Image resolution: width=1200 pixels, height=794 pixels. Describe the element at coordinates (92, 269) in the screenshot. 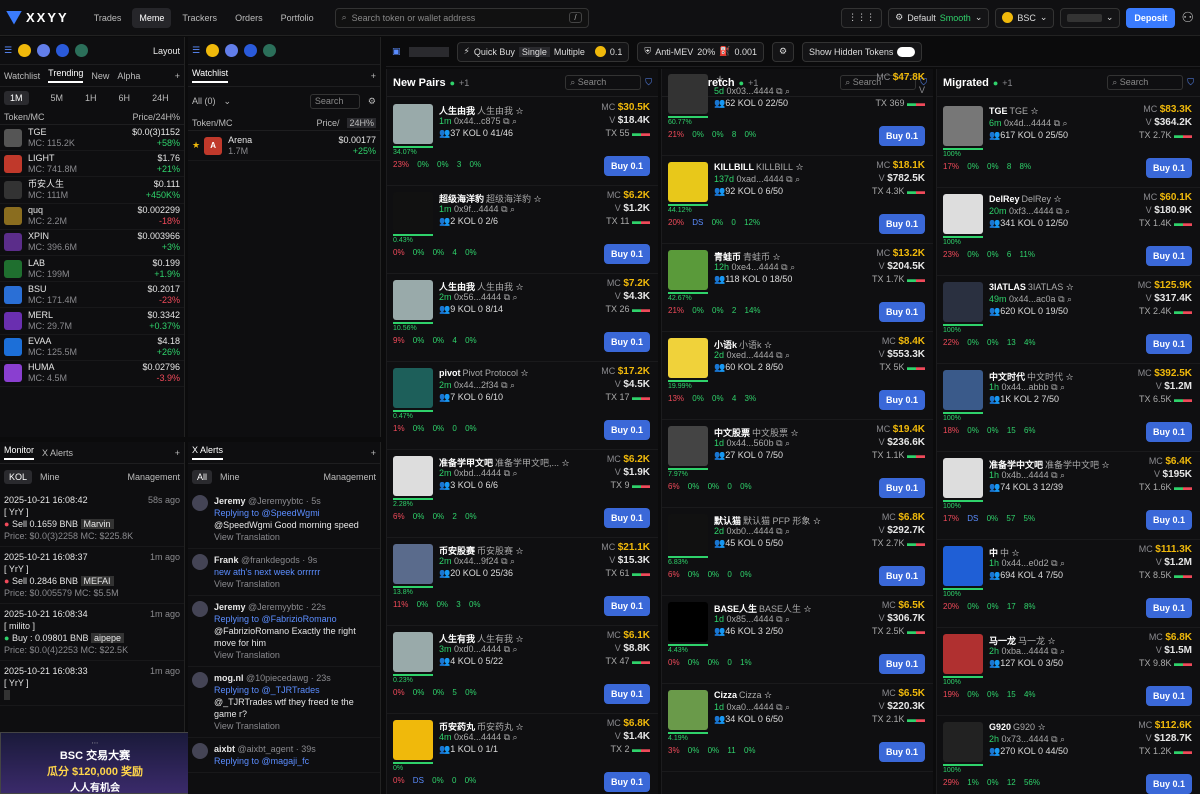

I see `trending-item: LAB MC: 199M $0.199 +1.9%` at that location.